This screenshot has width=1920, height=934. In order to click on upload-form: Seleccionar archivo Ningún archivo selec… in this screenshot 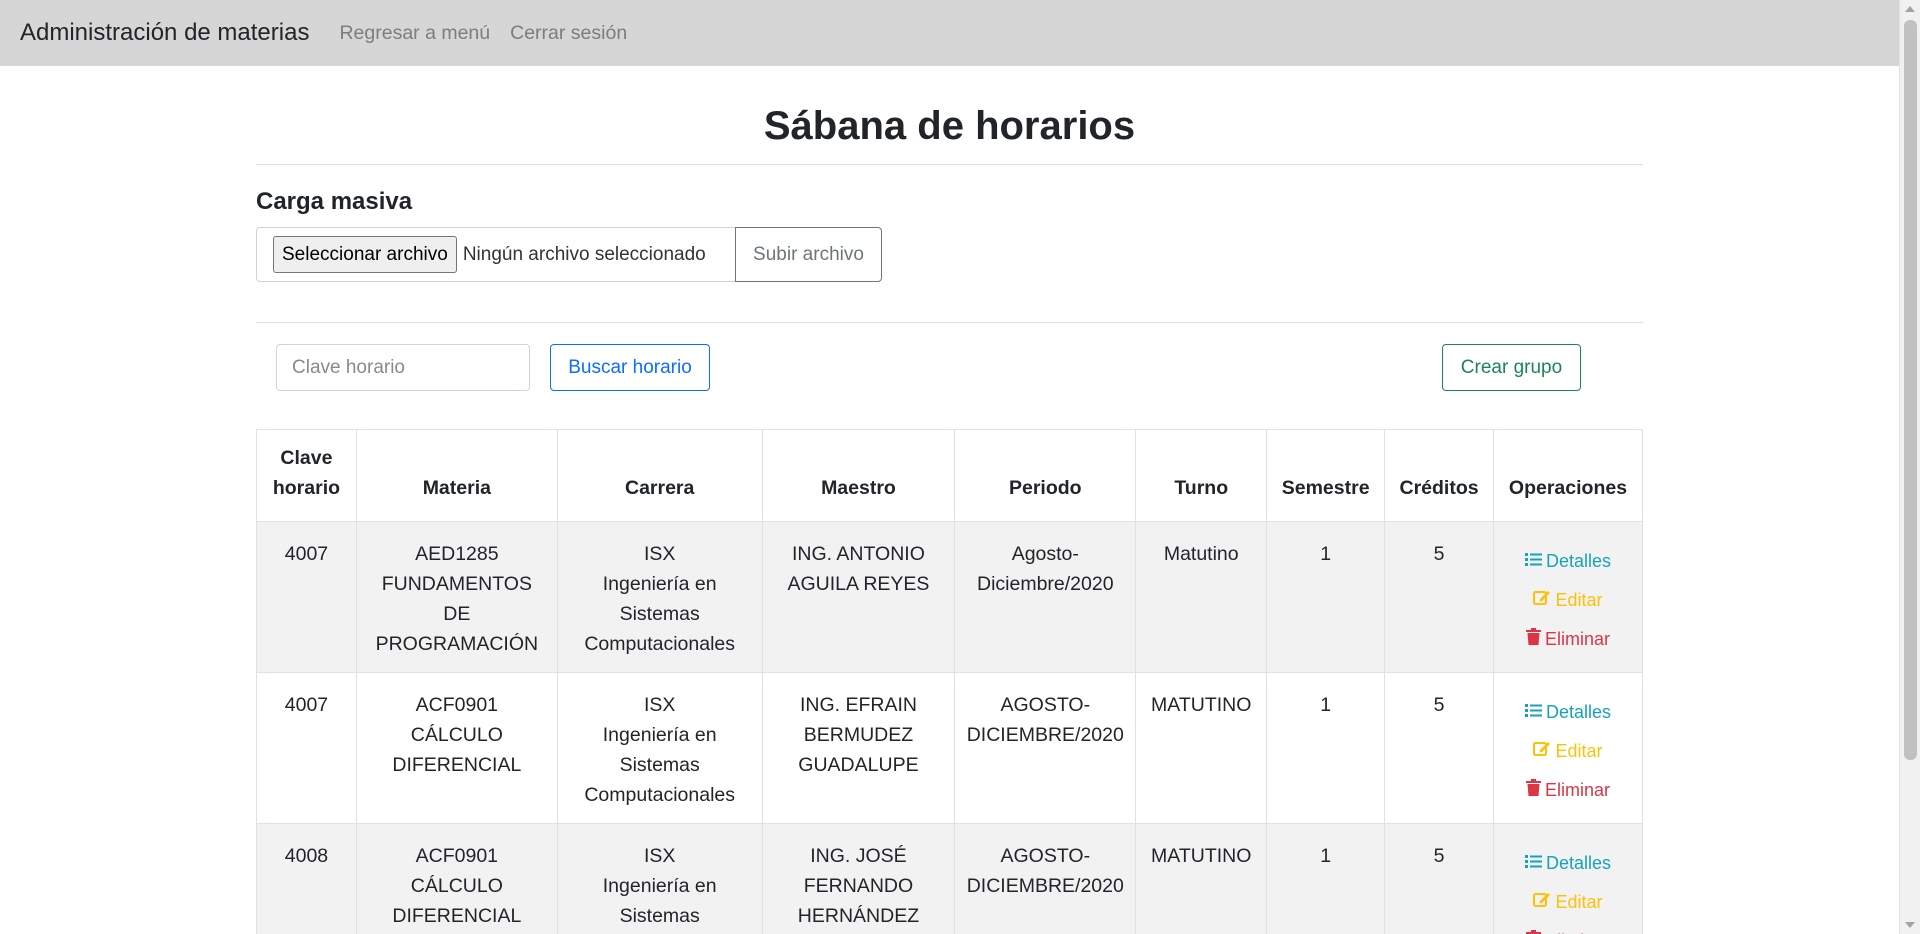, I will do `click(949, 254)`.